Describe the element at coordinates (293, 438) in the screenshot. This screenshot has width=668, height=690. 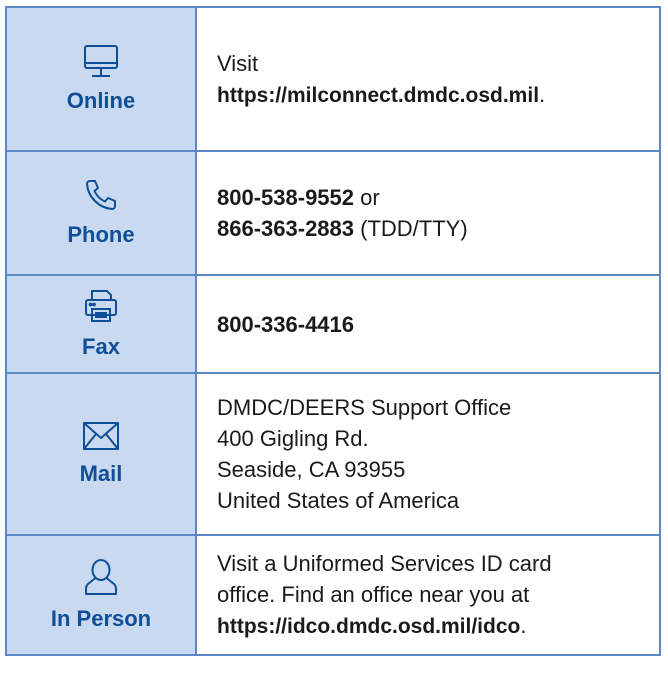
I see `address-line-2: 400 Gigling Rd.` at that location.